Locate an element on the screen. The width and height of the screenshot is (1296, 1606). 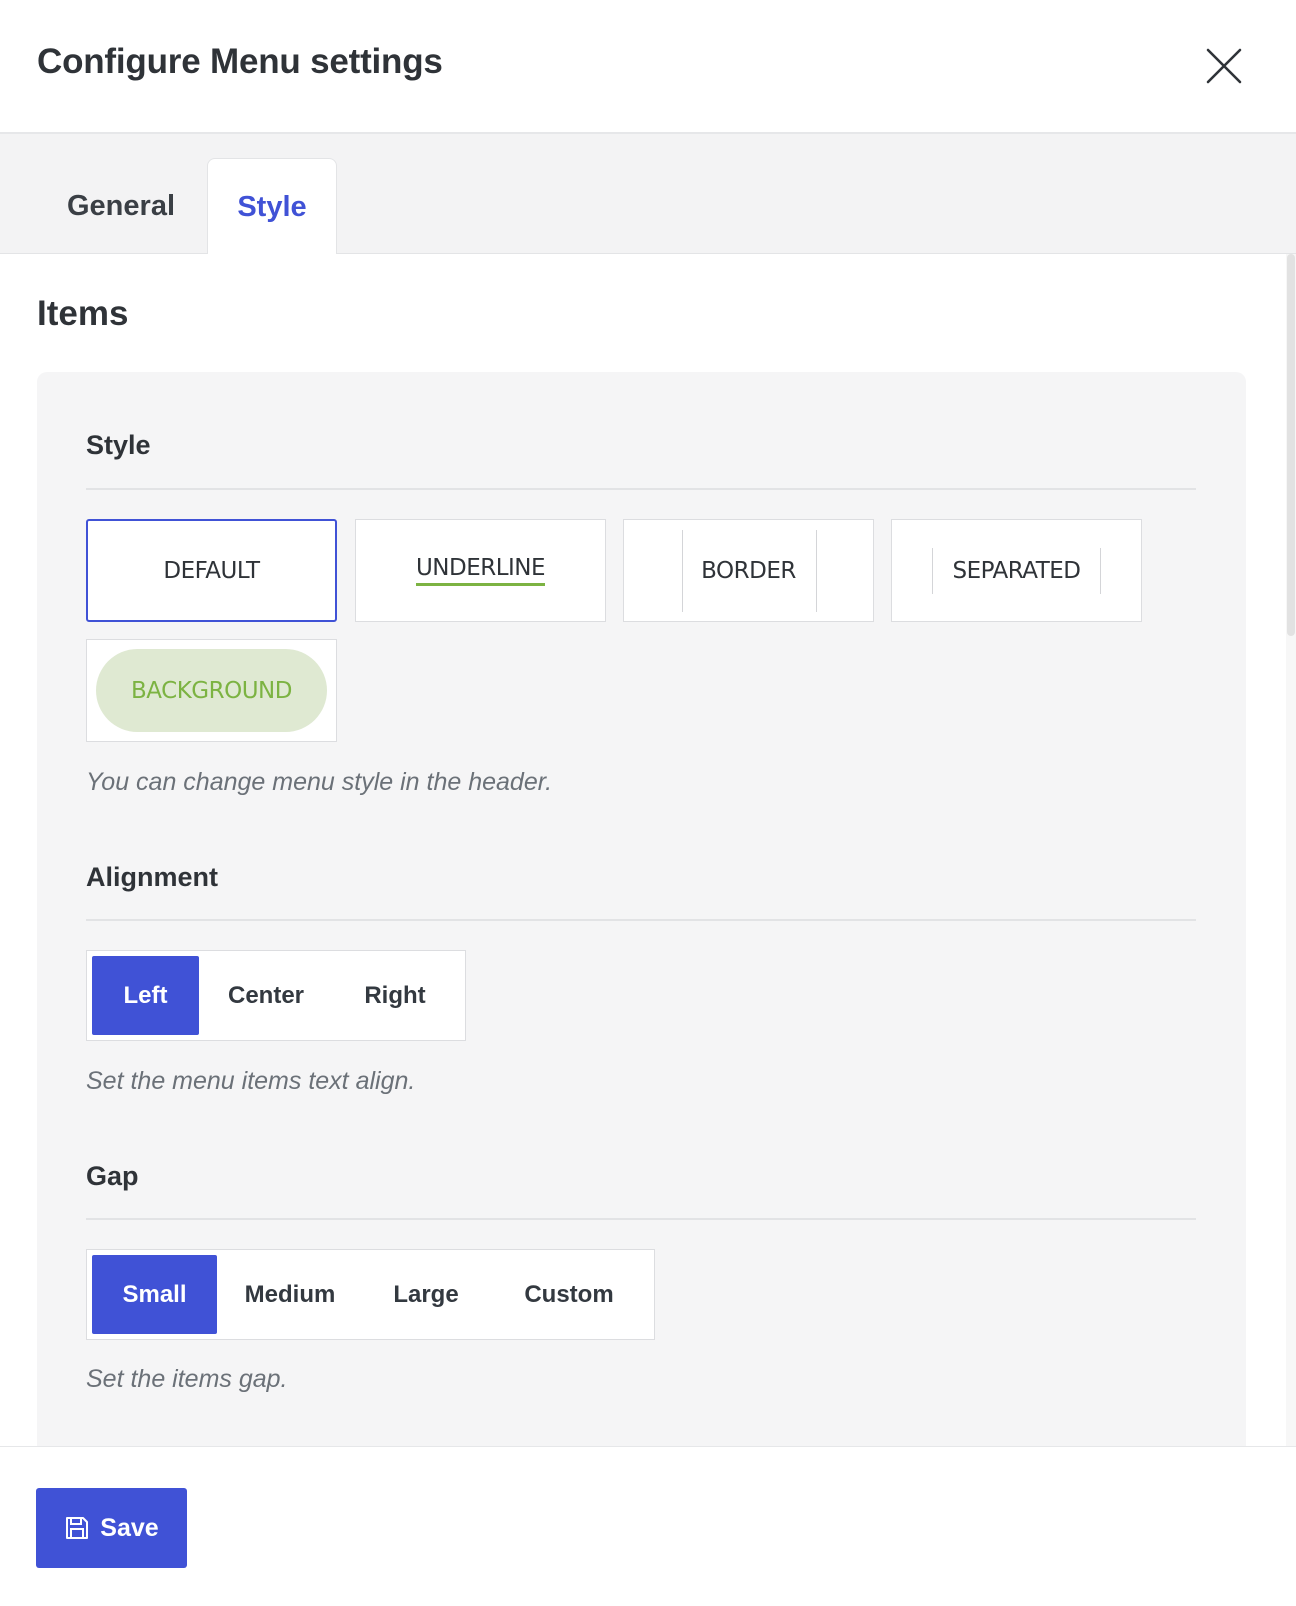
gap-custom-button: Custom is located at coordinates (569, 1294).